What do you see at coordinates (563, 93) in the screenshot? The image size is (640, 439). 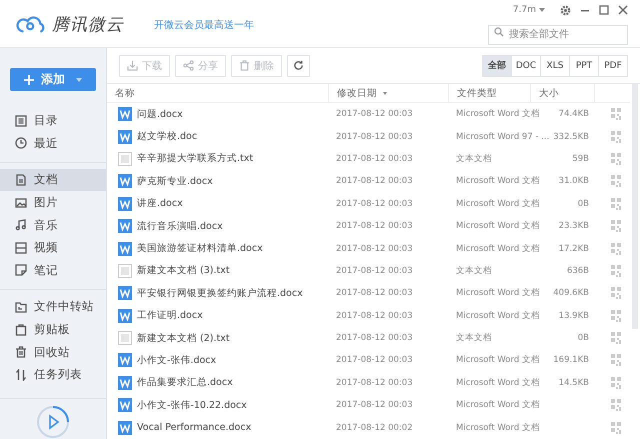 I see `column-header: 大小` at bounding box center [563, 93].